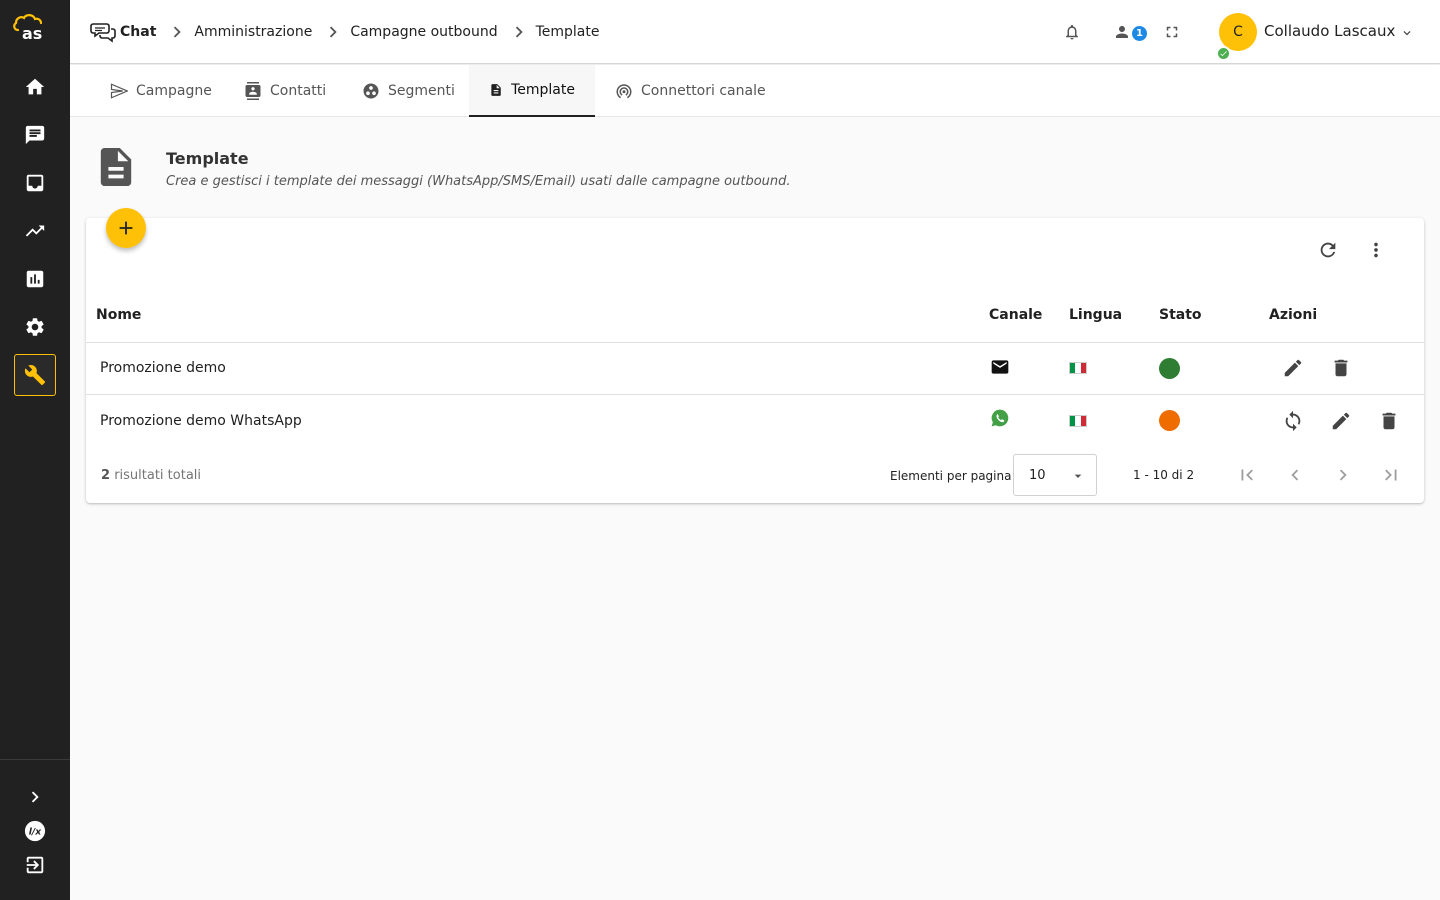  What do you see at coordinates (253, 32) in the screenshot?
I see `breadcrumb-amministrazione: Amministrazione` at bounding box center [253, 32].